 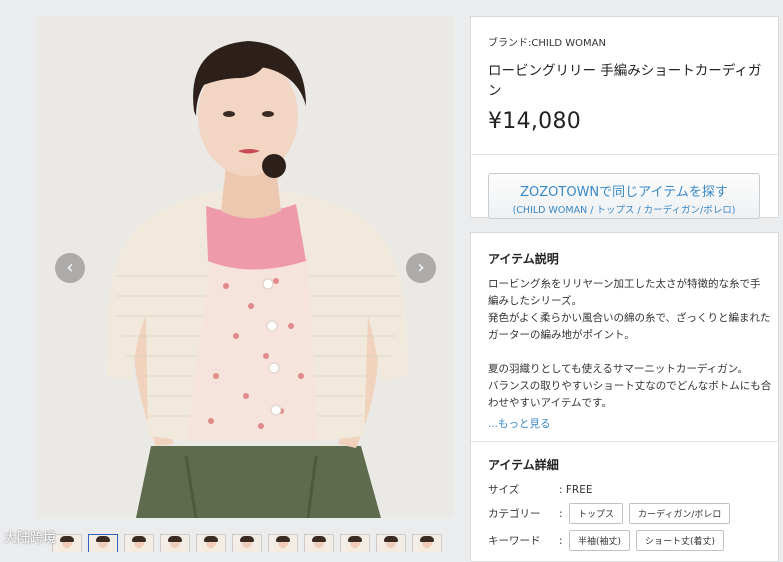 I want to click on tag-button: 半袖(袖丈), so click(x=600, y=540).